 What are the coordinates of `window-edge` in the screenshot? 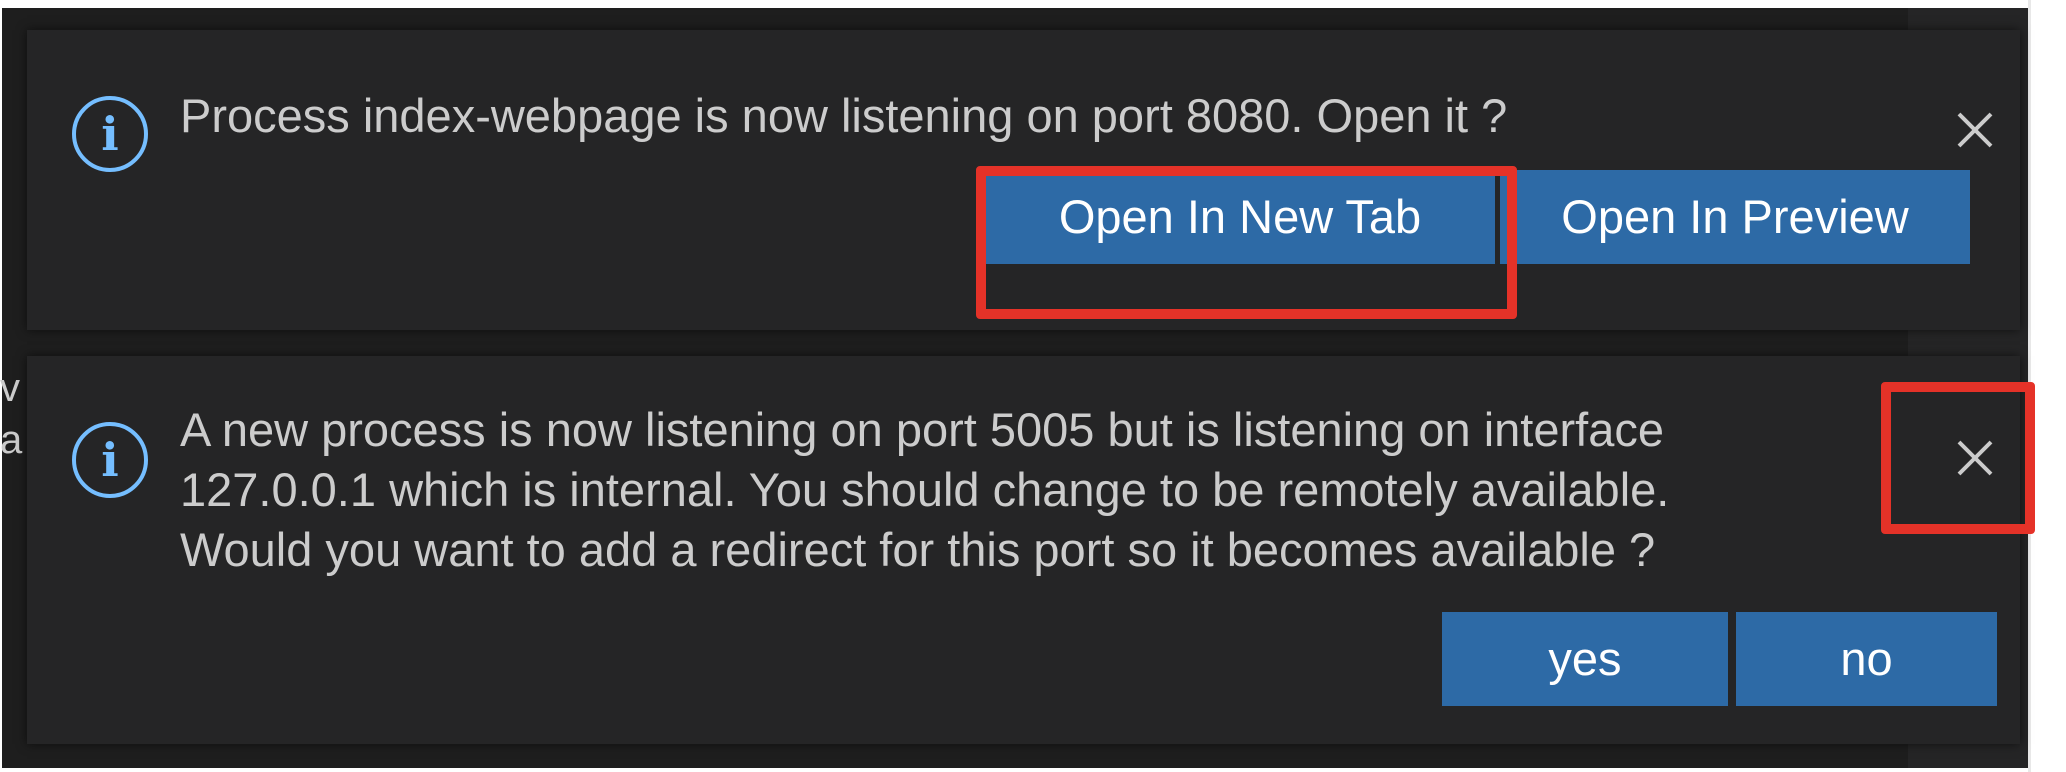 It's located at (2029, 386).